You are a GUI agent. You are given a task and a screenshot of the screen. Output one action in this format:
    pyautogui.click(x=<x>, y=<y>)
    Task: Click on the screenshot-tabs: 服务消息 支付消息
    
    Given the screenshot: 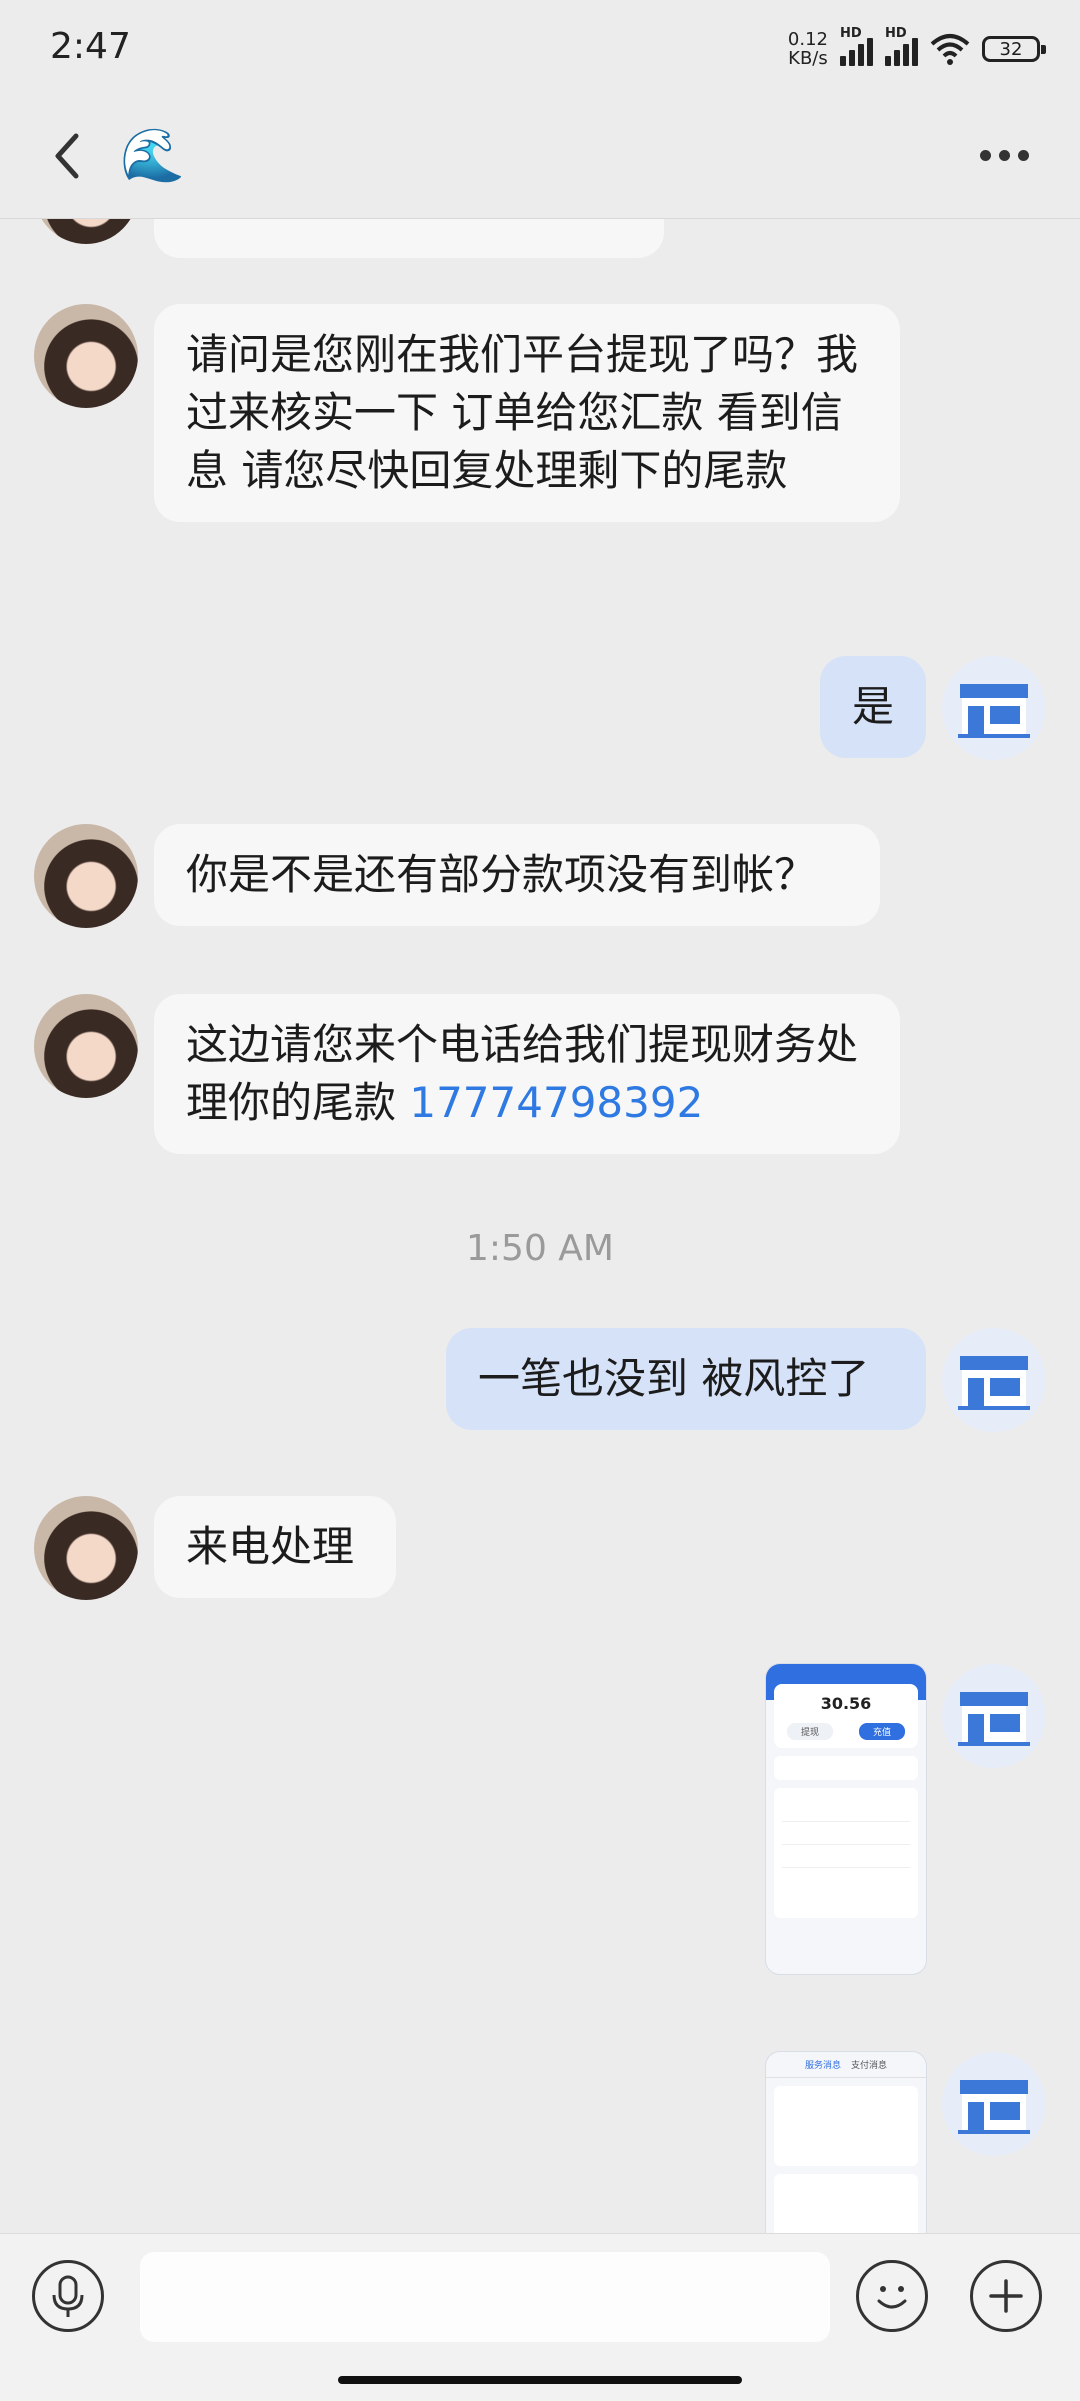 What is the action you would take?
    pyautogui.click(x=846, y=2065)
    